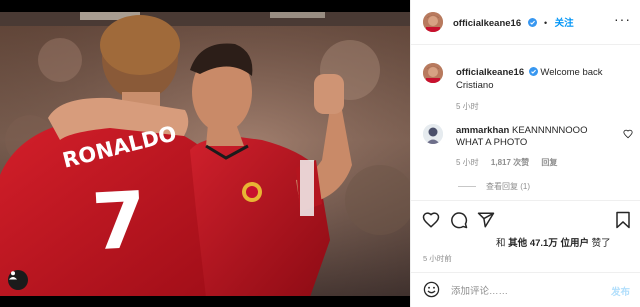 The width and height of the screenshot is (640, 307). Describe the element at coordinates (431, 289) in the screenshot. I see `emoji-smile-icon` at that location.